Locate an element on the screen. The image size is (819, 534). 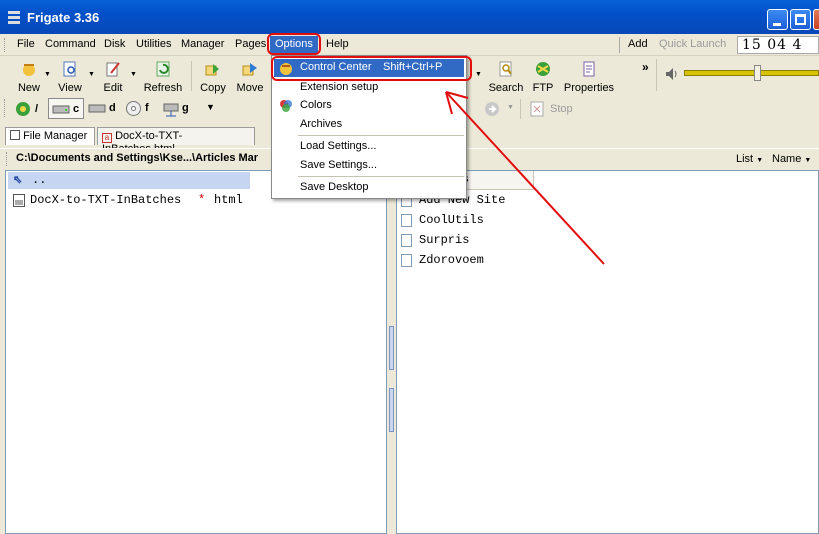
menu-file: File is located at coordinates (26, 44).